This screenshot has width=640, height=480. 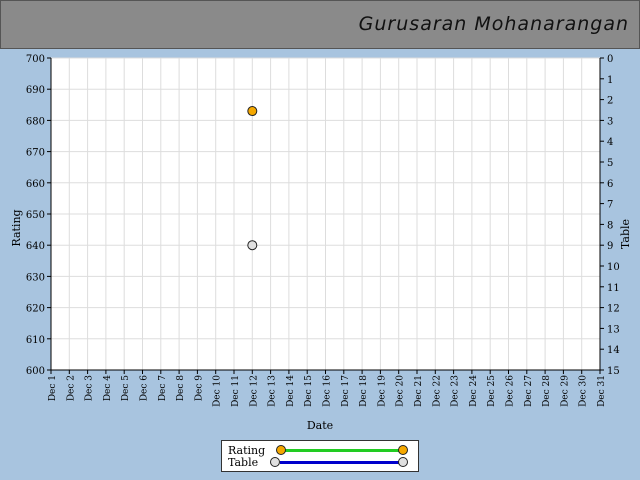 I want to click on x-tick-label: Dec 5, so click(x=126, y=388).